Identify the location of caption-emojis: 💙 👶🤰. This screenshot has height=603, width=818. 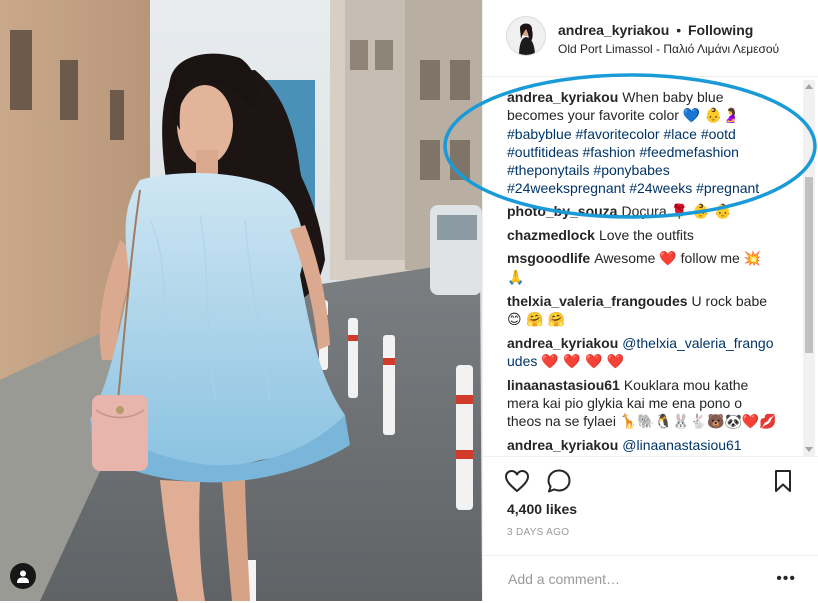
(711, 116).